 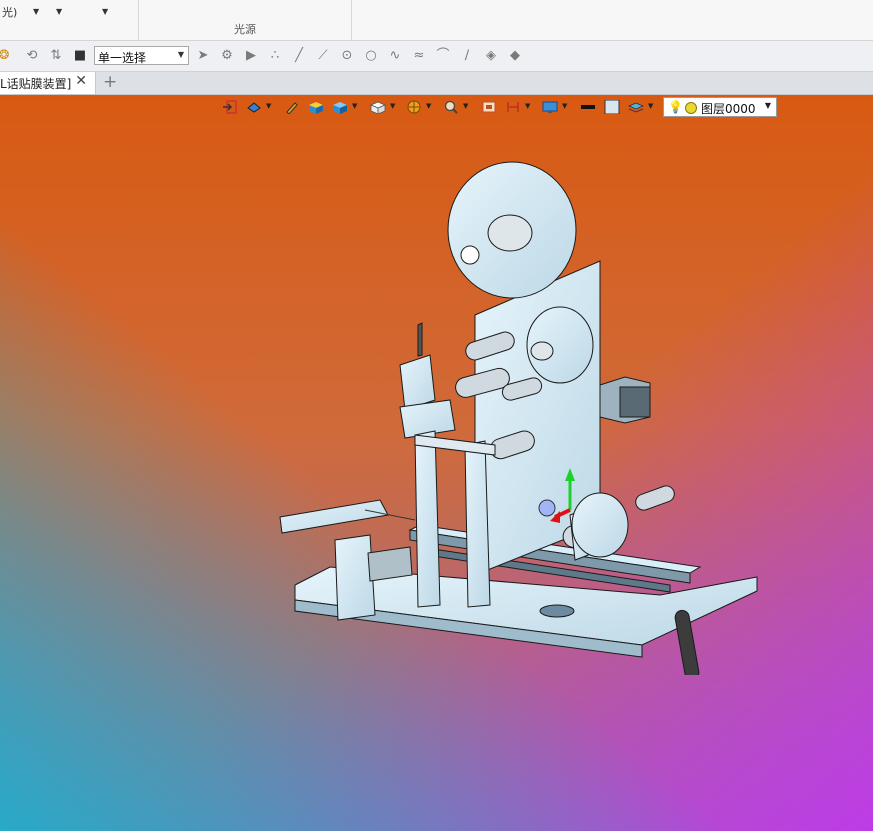 I want to click on close-icon: ✕, so click(x=81, y=81).